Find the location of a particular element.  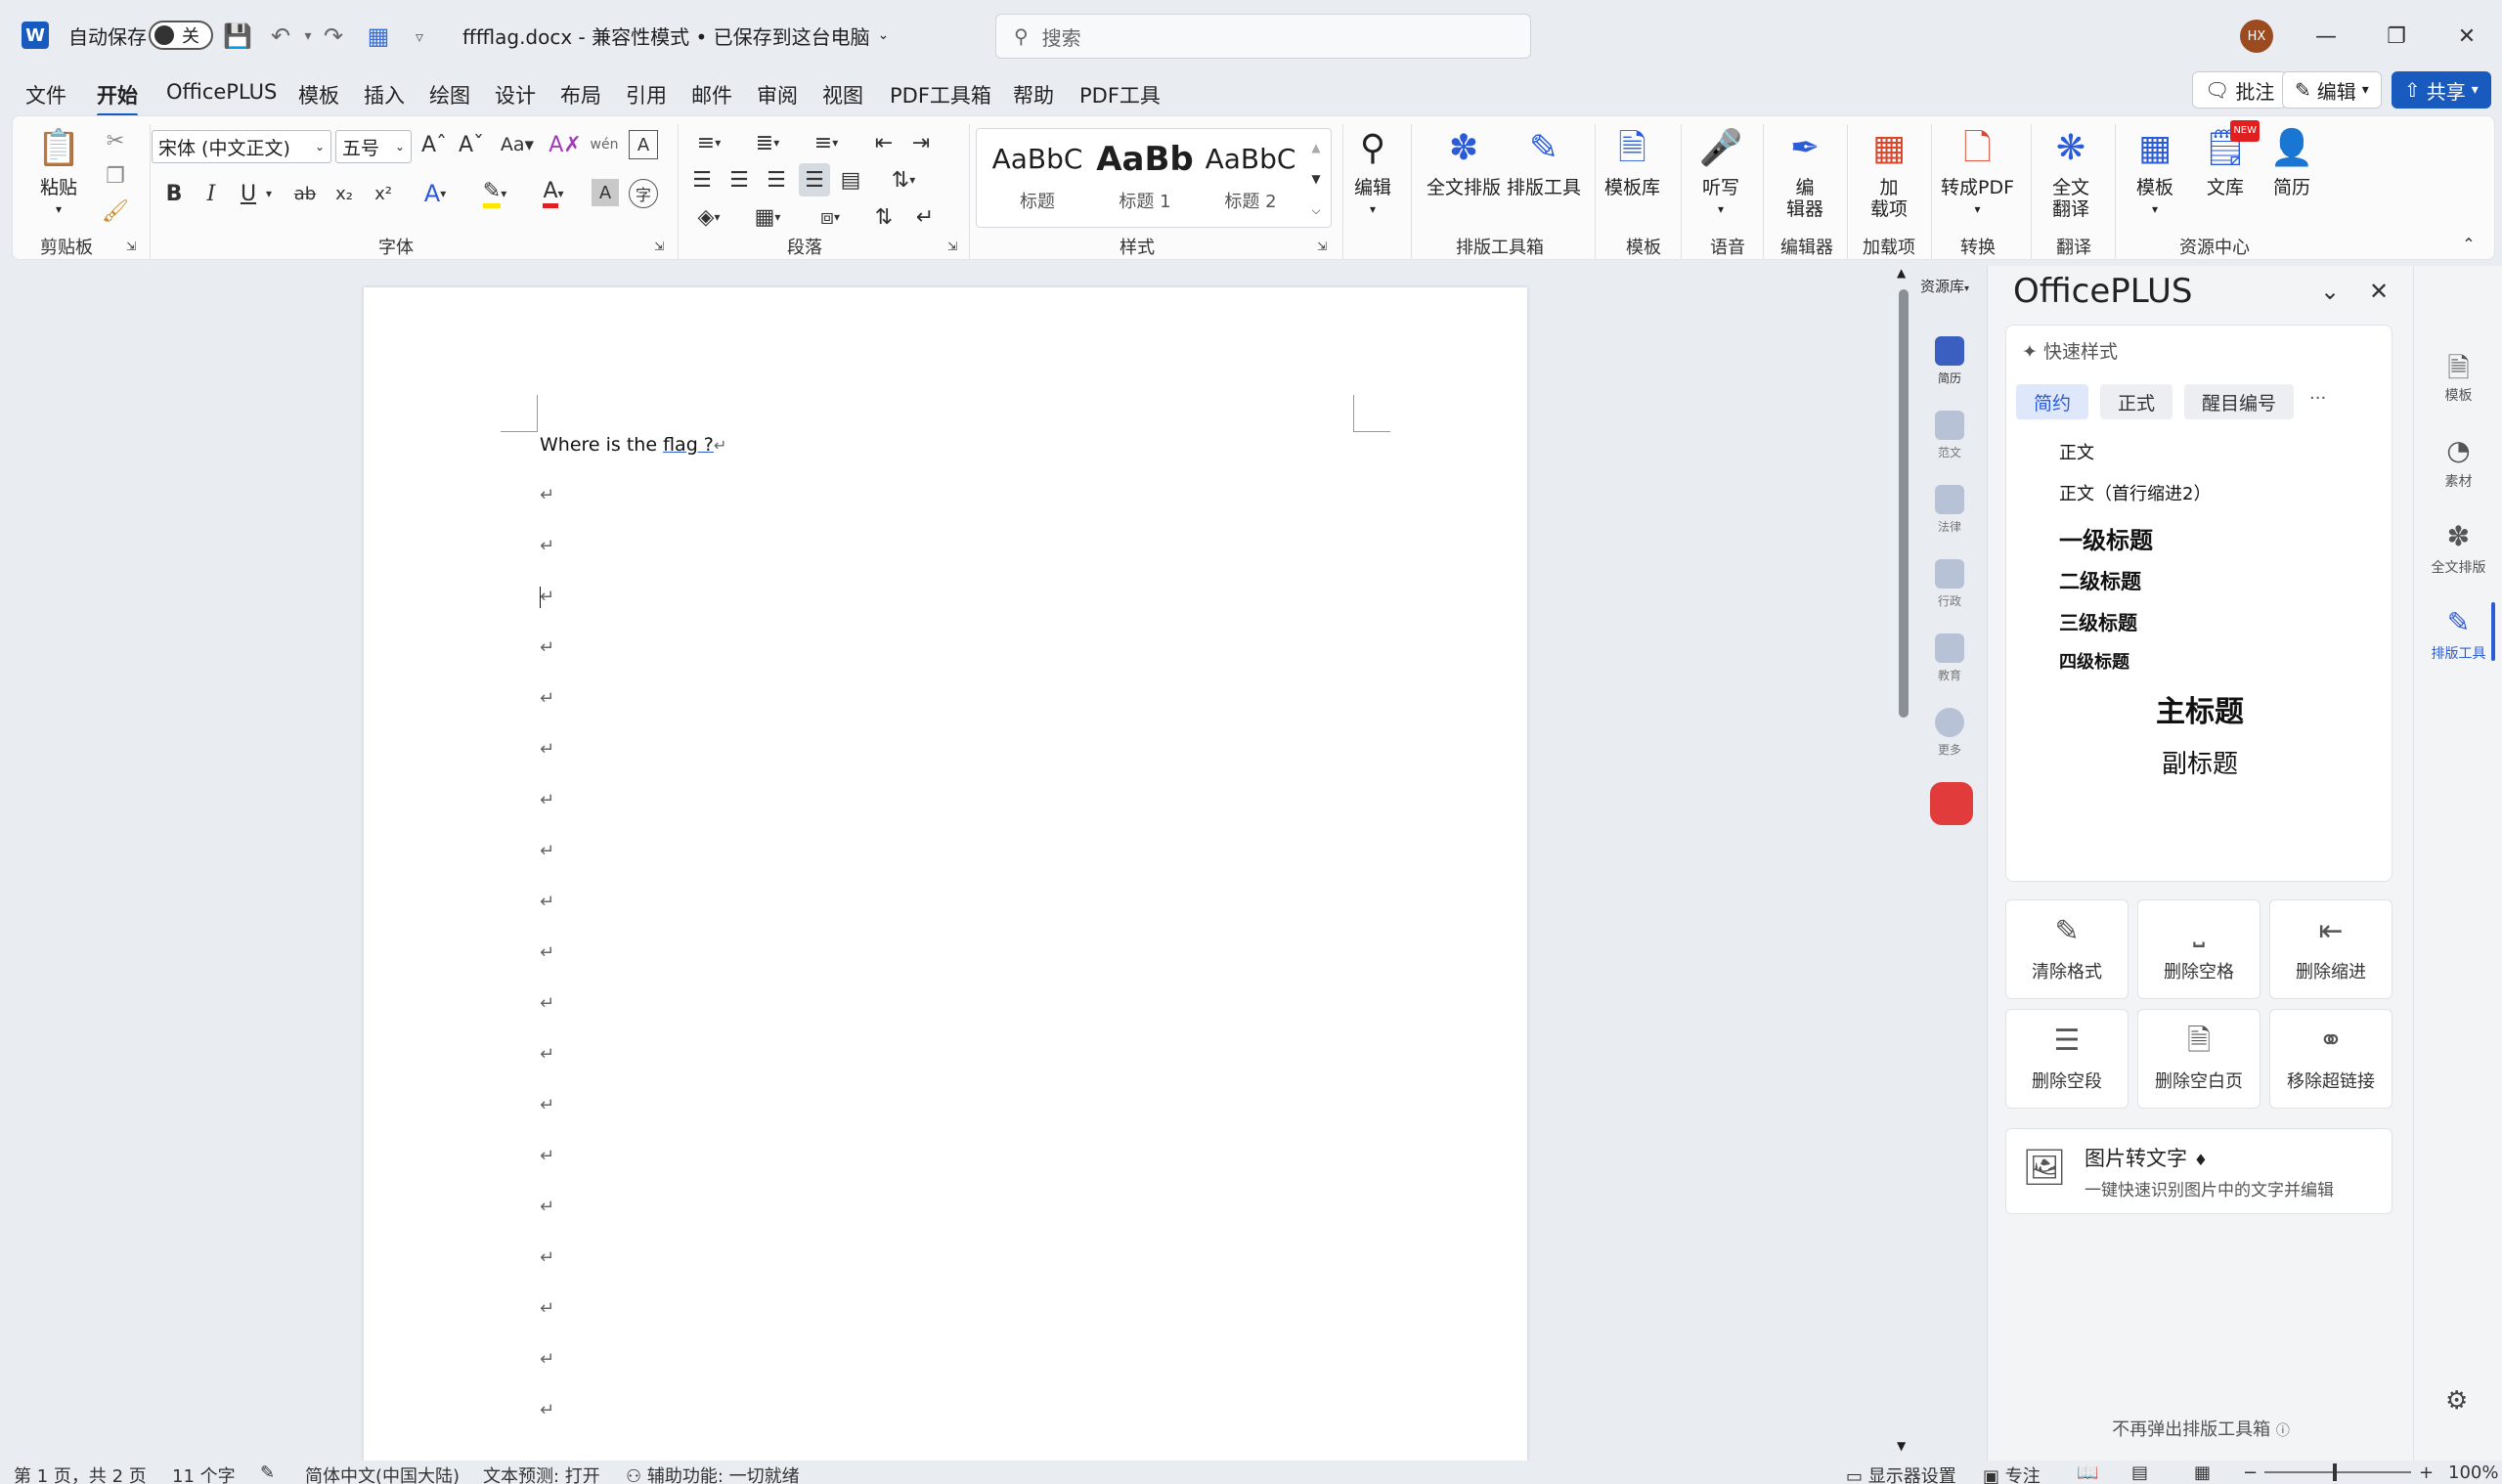

tab-file: 文件 is located at coordinates (45, 94).